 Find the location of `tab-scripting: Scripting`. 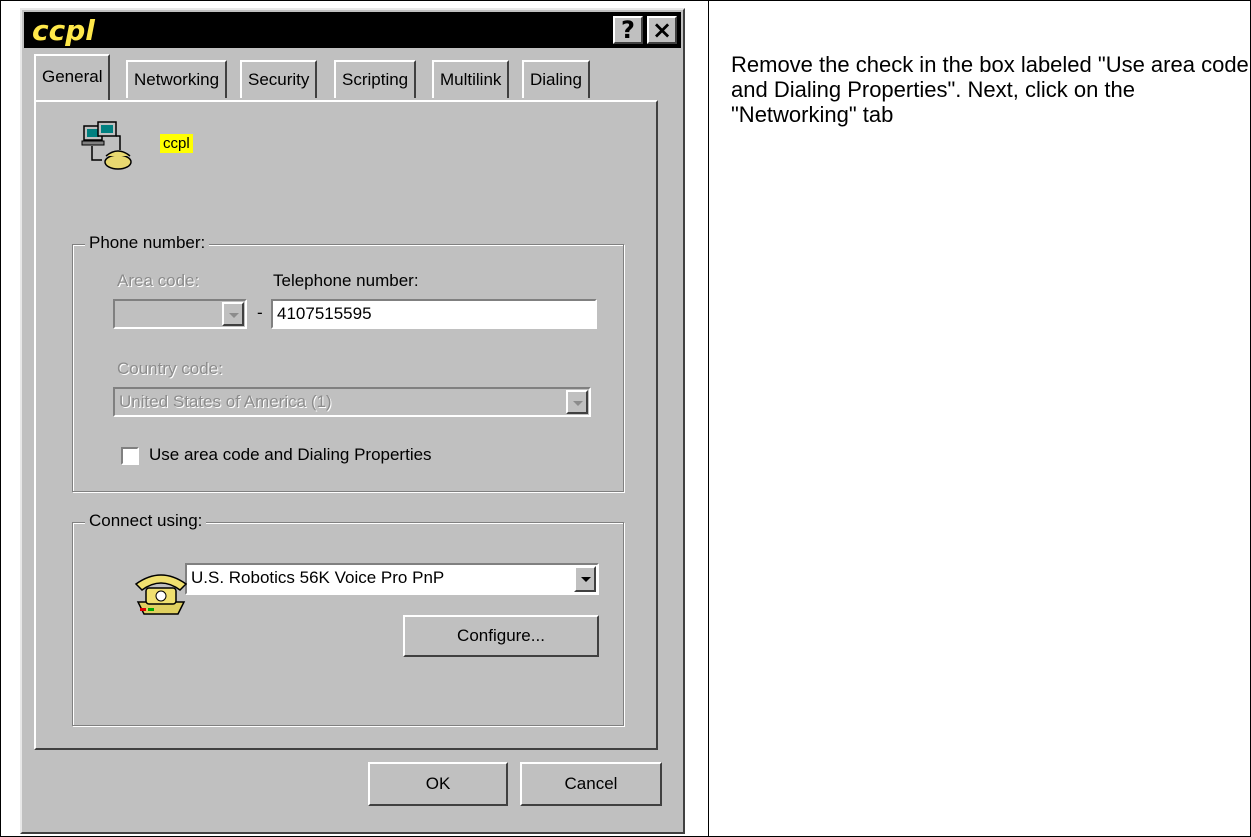

tab-scripting: Scripting is located at coordinates (375, 79).